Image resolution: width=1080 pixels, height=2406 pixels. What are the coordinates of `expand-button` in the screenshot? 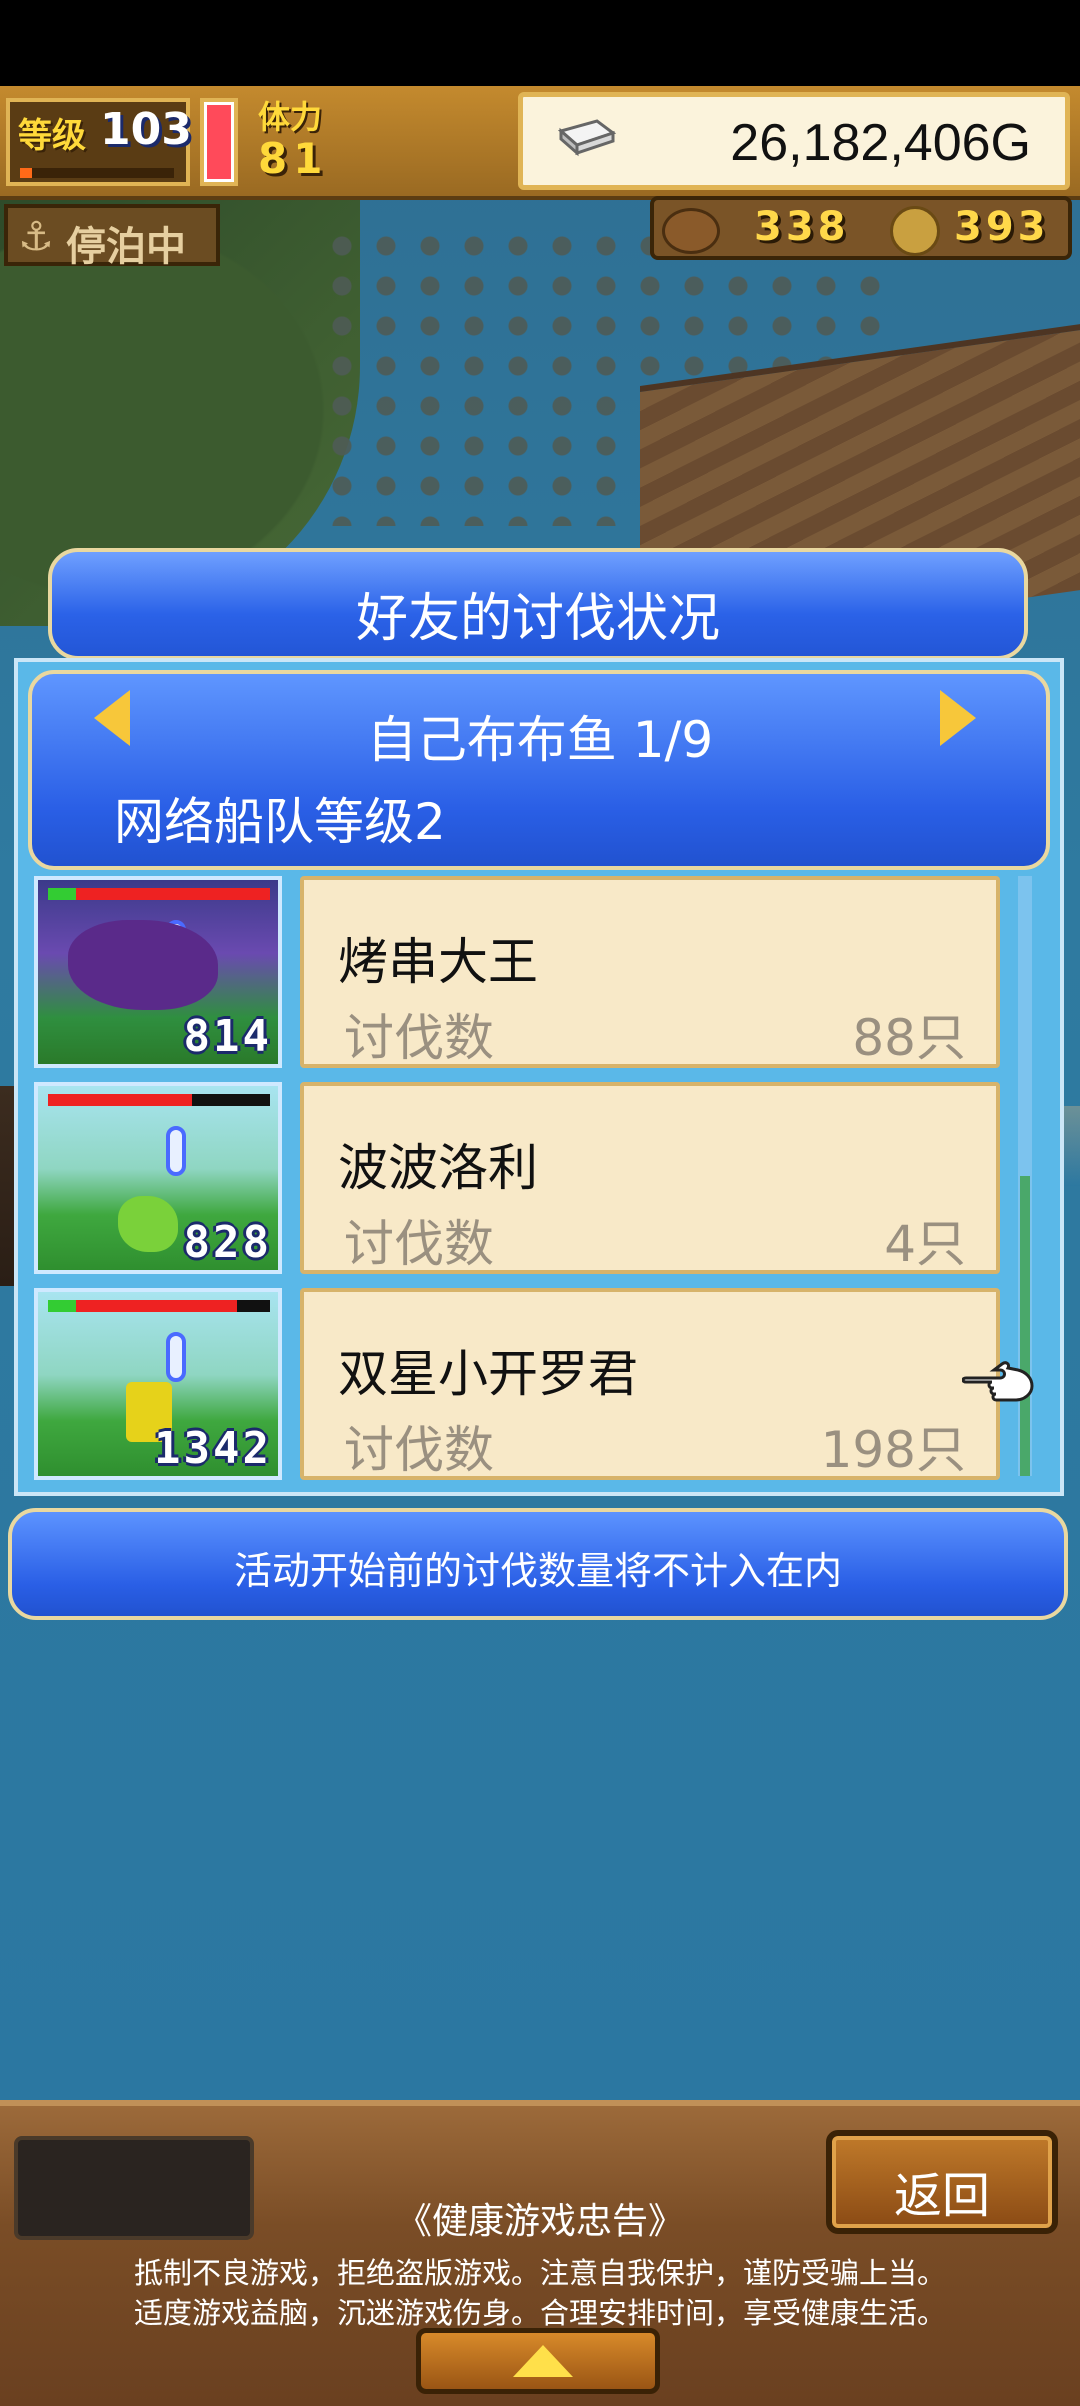 It's located at (538, 2361).